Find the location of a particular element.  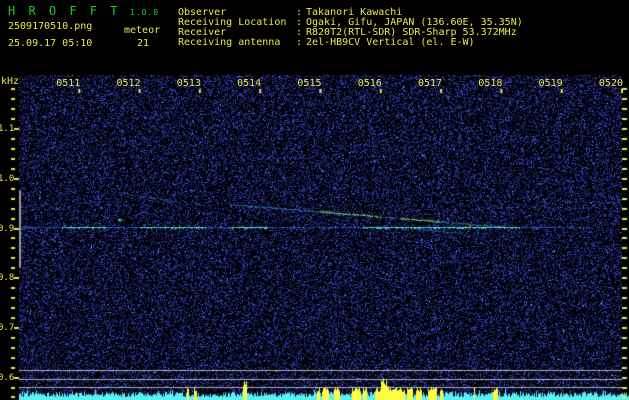

freq-tick-label: 0.9 is located at coordinates (7, 228).